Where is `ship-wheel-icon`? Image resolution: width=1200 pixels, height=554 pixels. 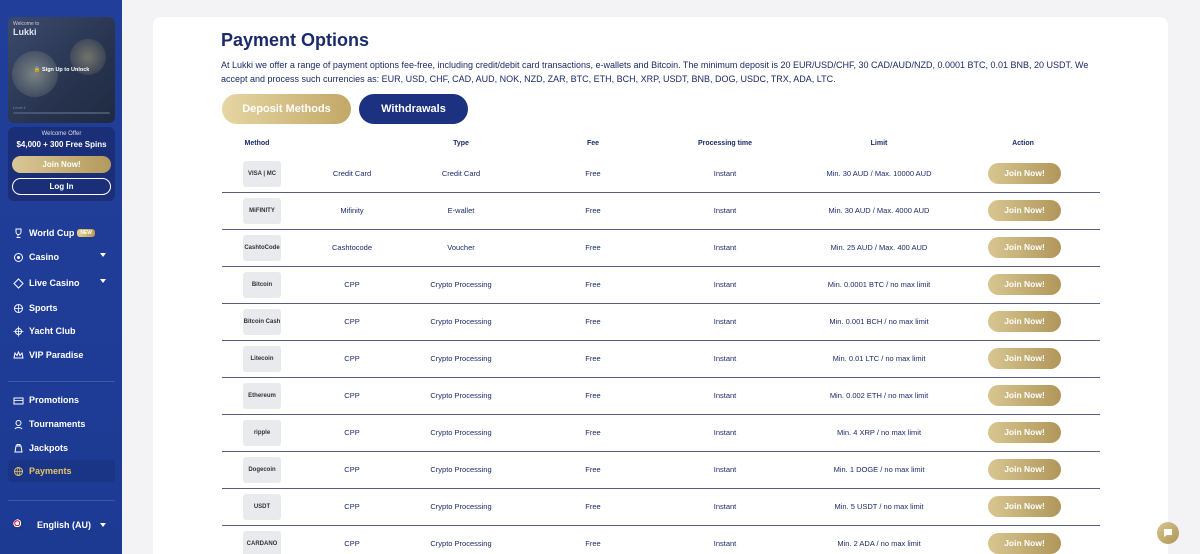
ship-wheel-icon is located at coordinates (18, 331).